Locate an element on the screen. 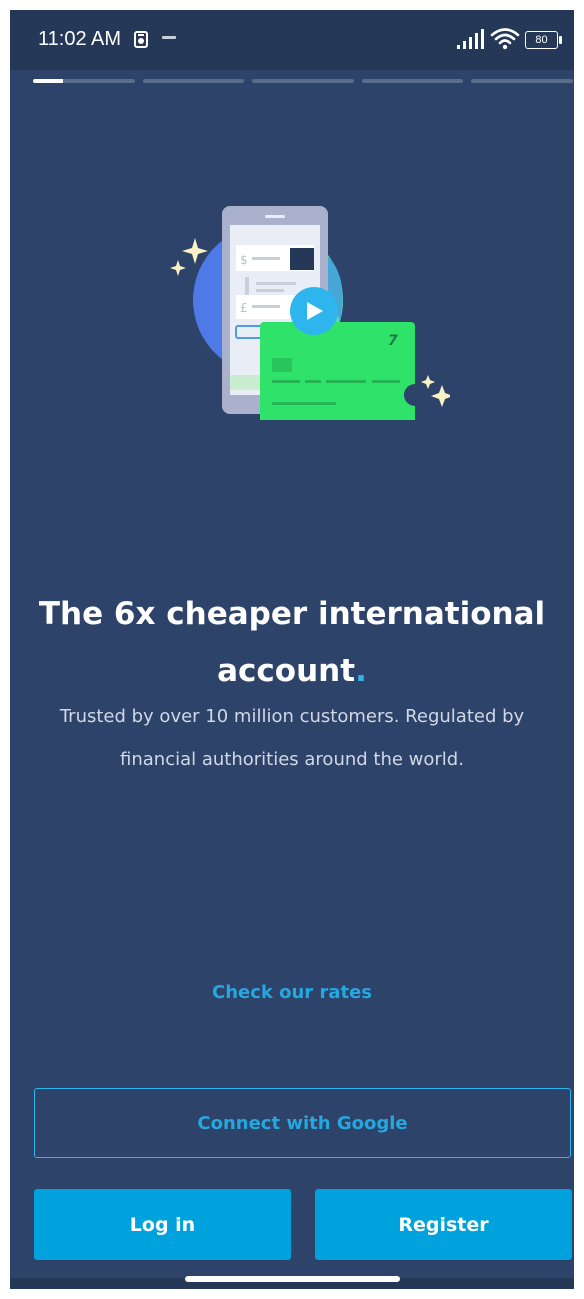  pound-symbol: £ is located at coordinates (244, 308).